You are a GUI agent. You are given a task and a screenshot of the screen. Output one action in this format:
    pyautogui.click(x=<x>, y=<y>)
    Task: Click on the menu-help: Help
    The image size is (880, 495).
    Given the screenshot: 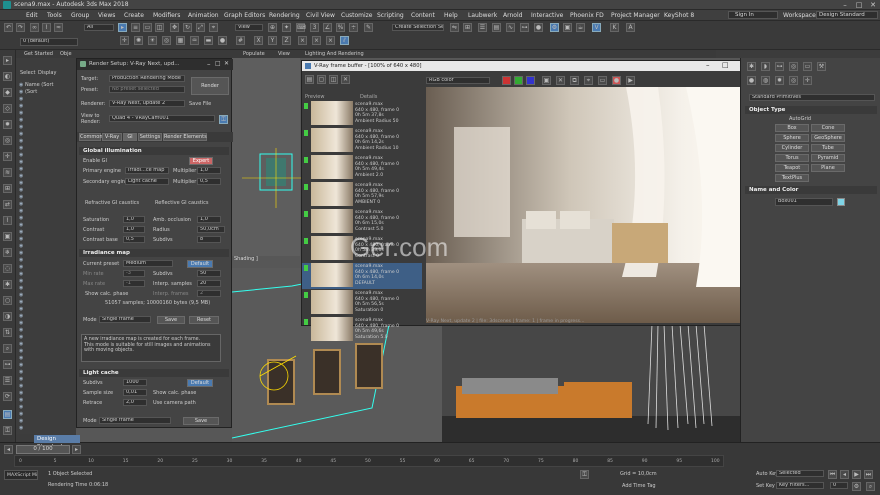 What is the action you would take?
    pyautogui.click(x=451, y=15)
    